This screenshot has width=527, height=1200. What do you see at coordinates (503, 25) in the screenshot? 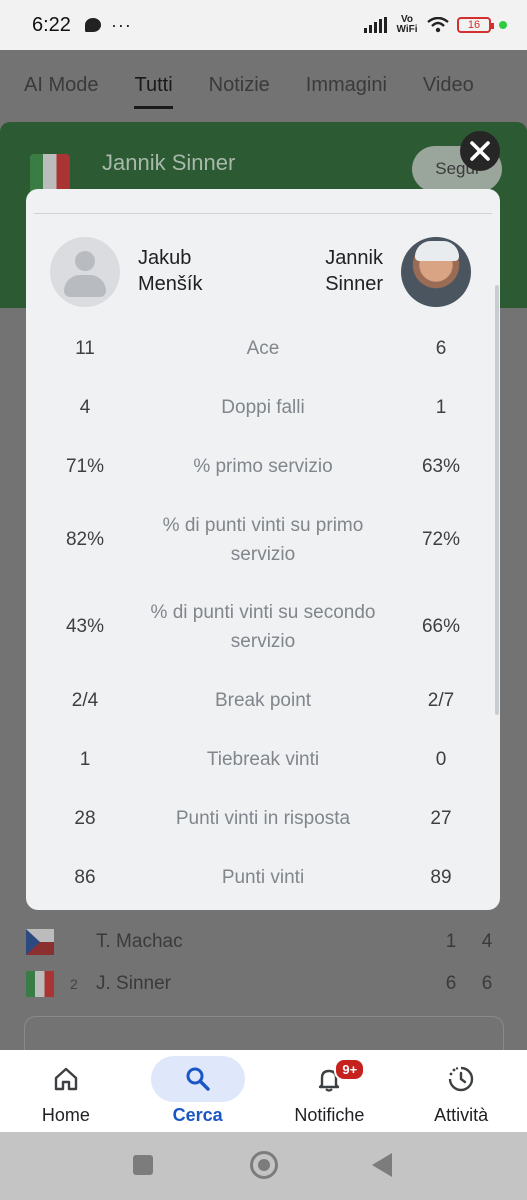
I see `privacy-indicator` at bounding box center [503, 25].